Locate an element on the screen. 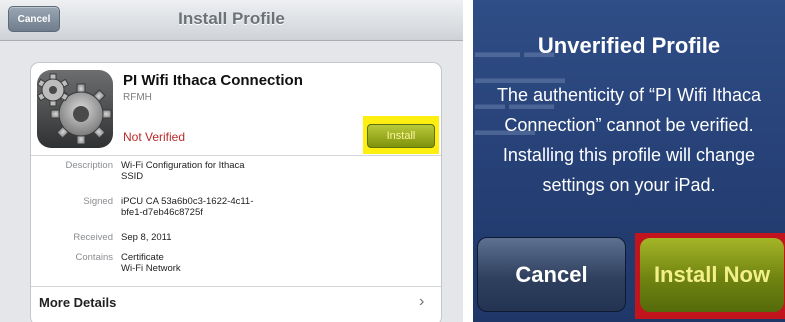  verification-status: Not Verified is located at coordinates (154, 137).